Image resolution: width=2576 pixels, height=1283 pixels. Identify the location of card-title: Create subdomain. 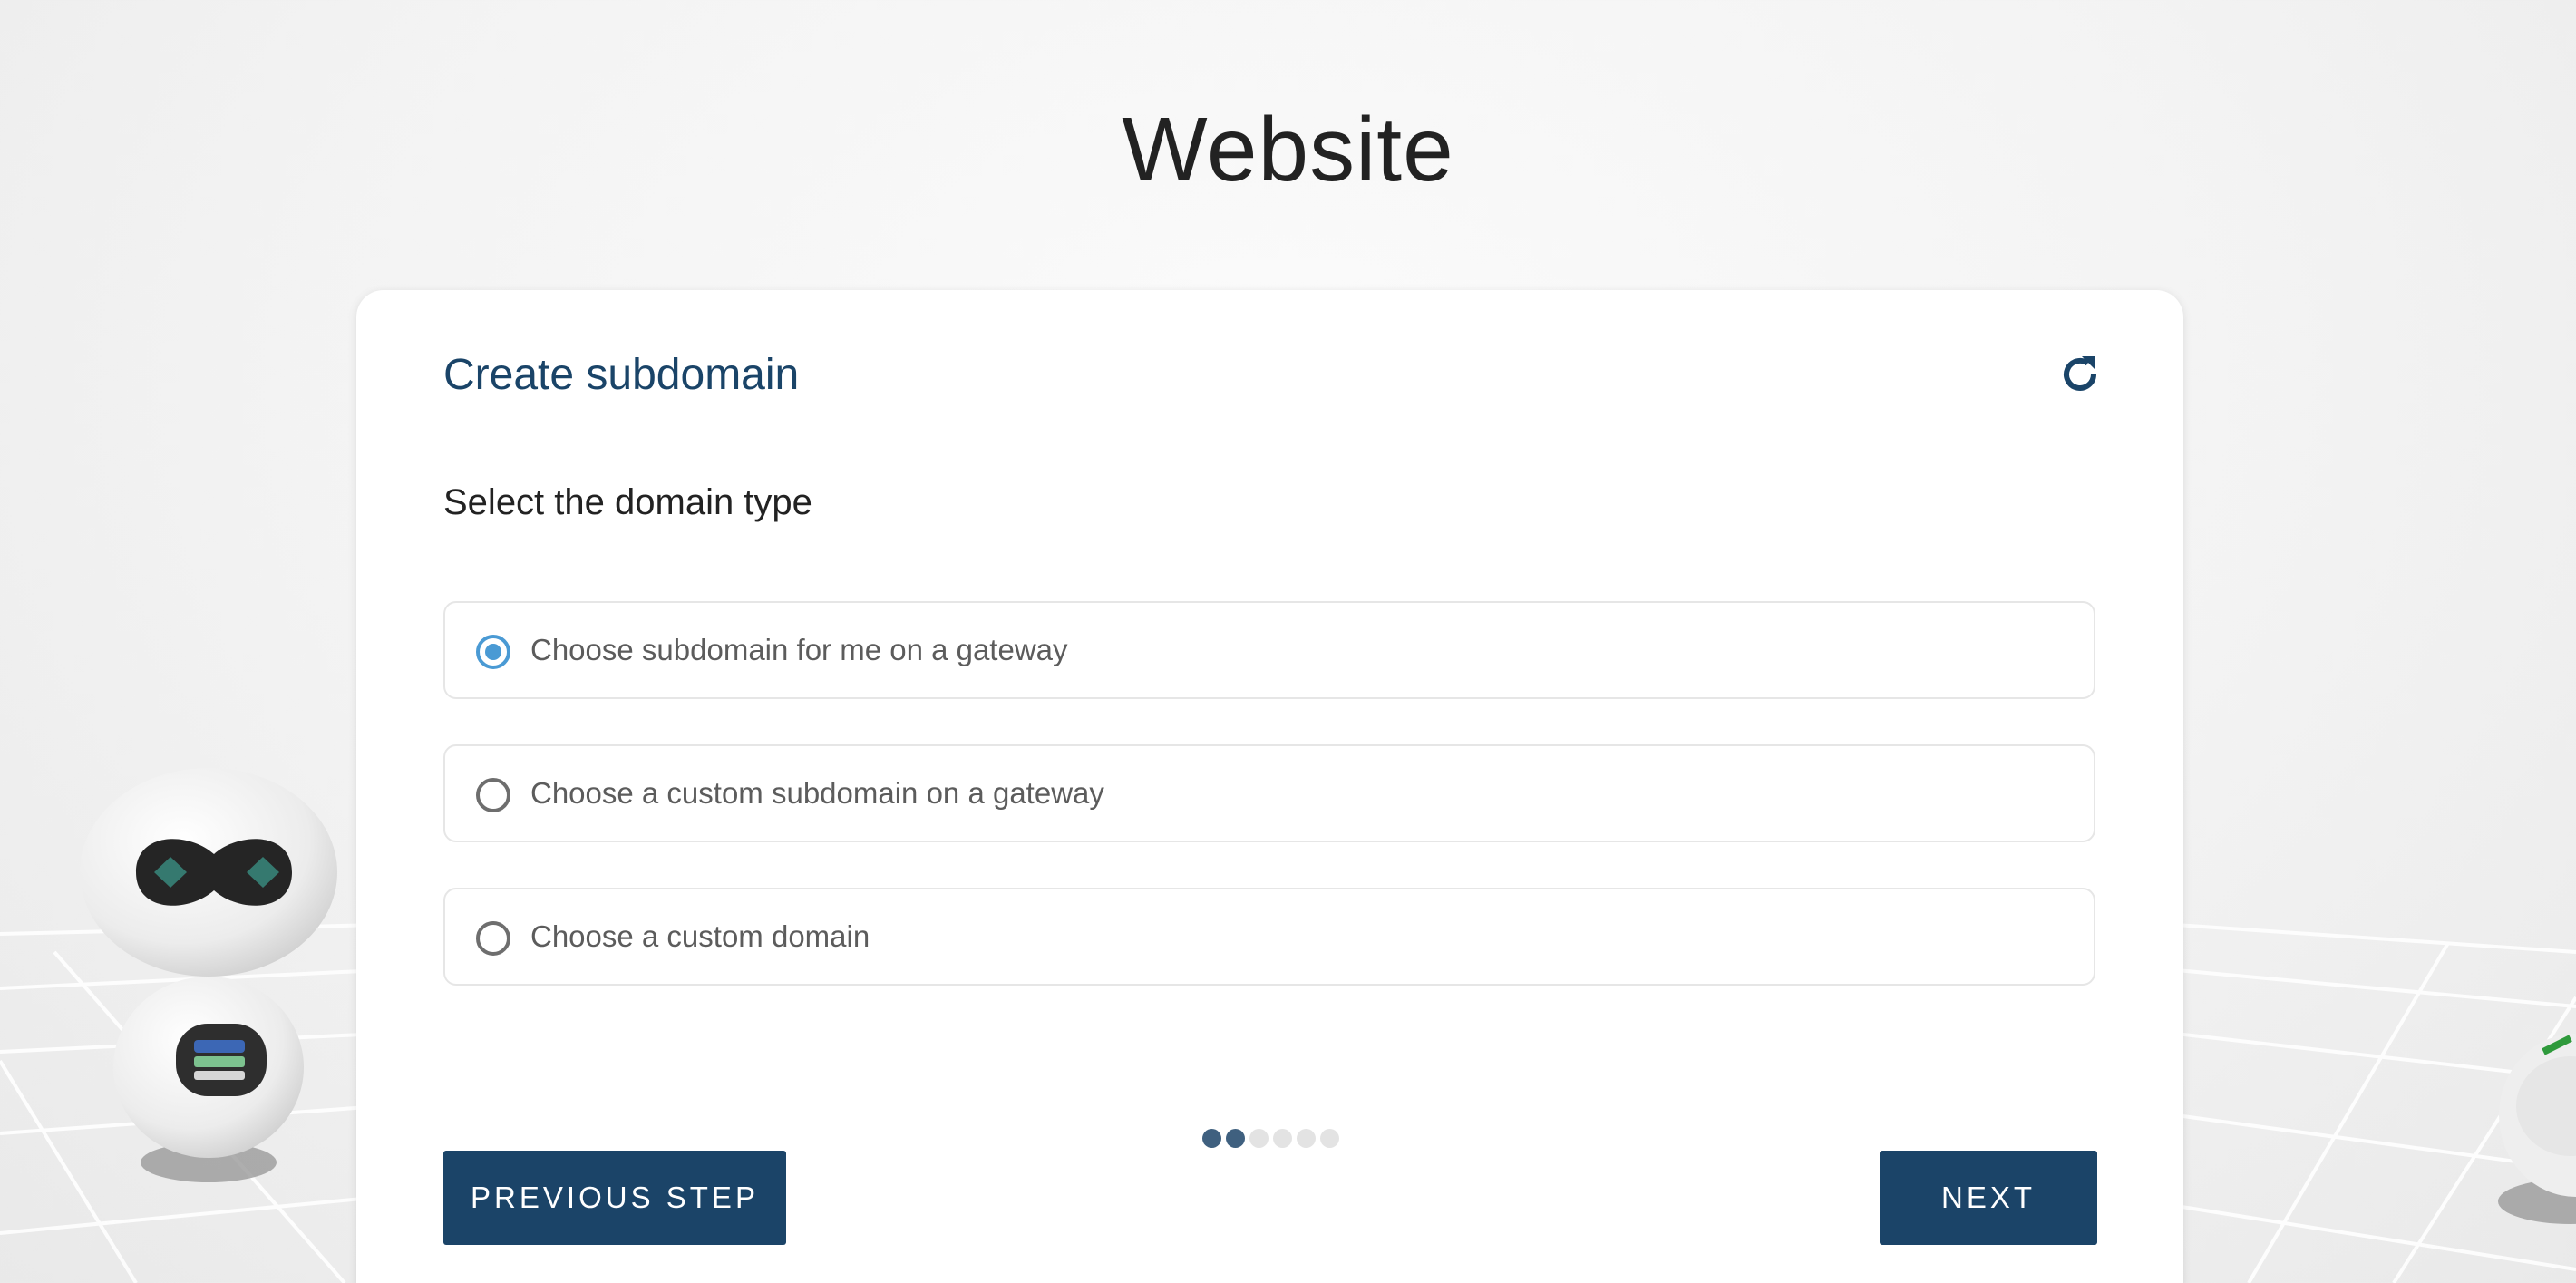
(621, 375).